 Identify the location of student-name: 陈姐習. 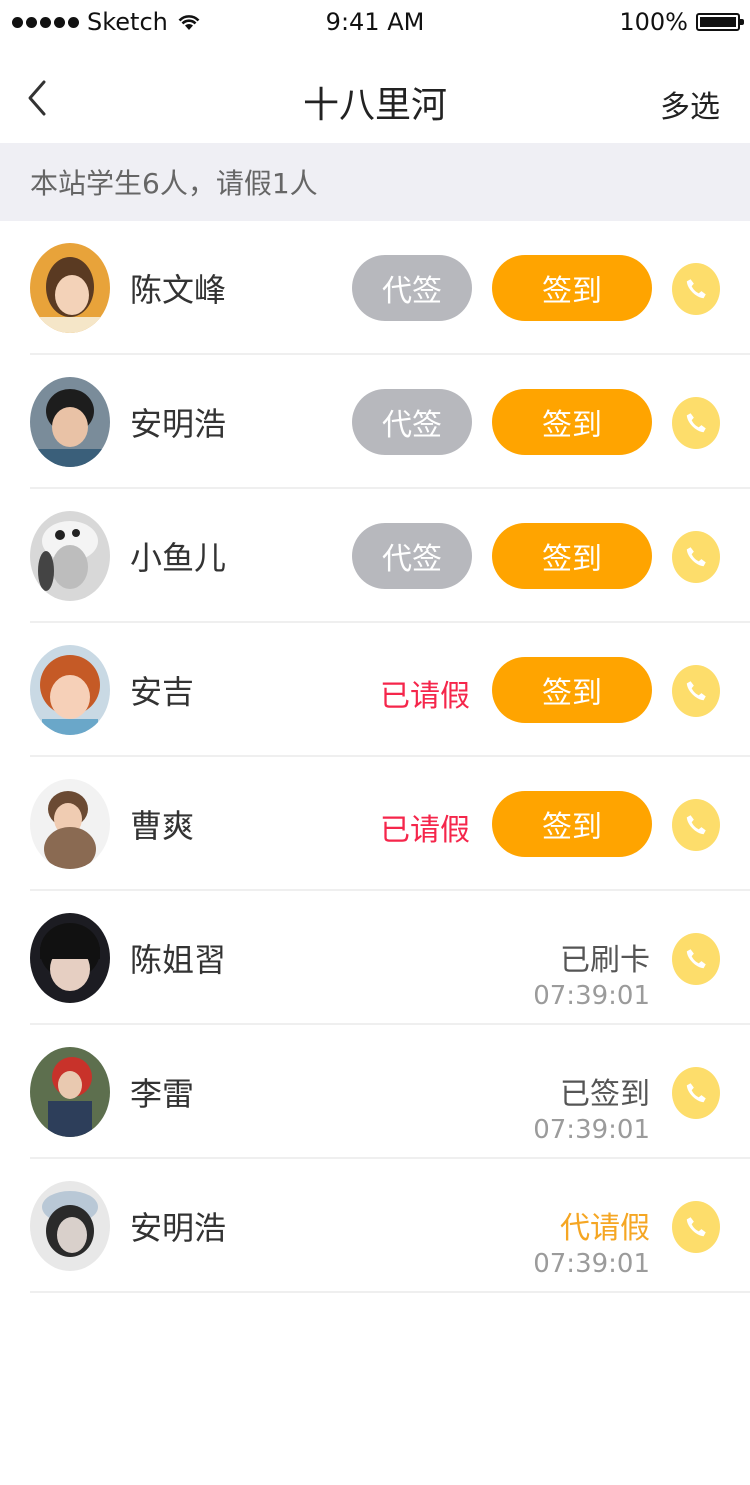
(178, 960).